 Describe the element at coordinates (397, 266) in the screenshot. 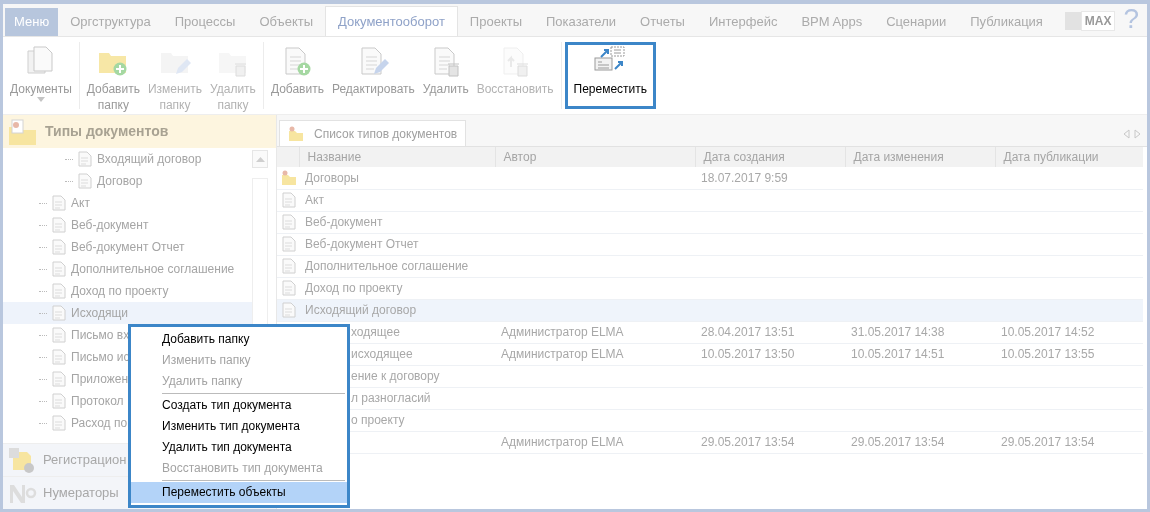

I see `table-cell: Дополнительное соглашение` at that location.